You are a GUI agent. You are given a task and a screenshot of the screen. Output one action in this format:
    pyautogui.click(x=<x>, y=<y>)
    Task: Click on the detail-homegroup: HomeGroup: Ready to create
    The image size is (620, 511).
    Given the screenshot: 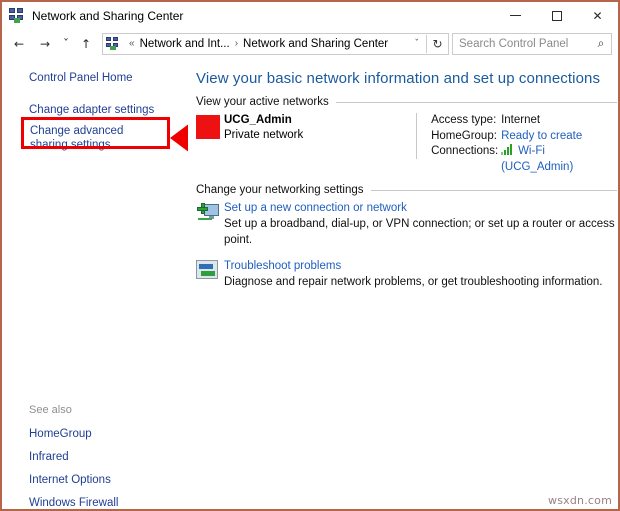 What is the action you would take?
    pyautogui.click(x=524, y=137)
    